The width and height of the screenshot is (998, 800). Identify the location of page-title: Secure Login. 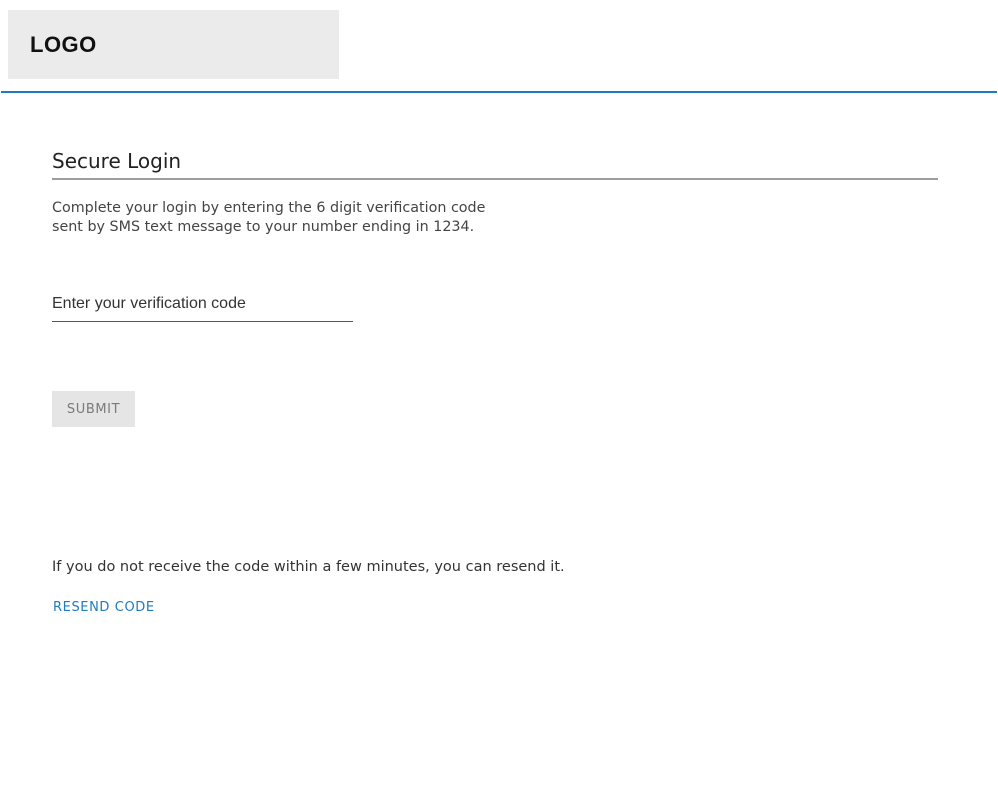
(117, 161).